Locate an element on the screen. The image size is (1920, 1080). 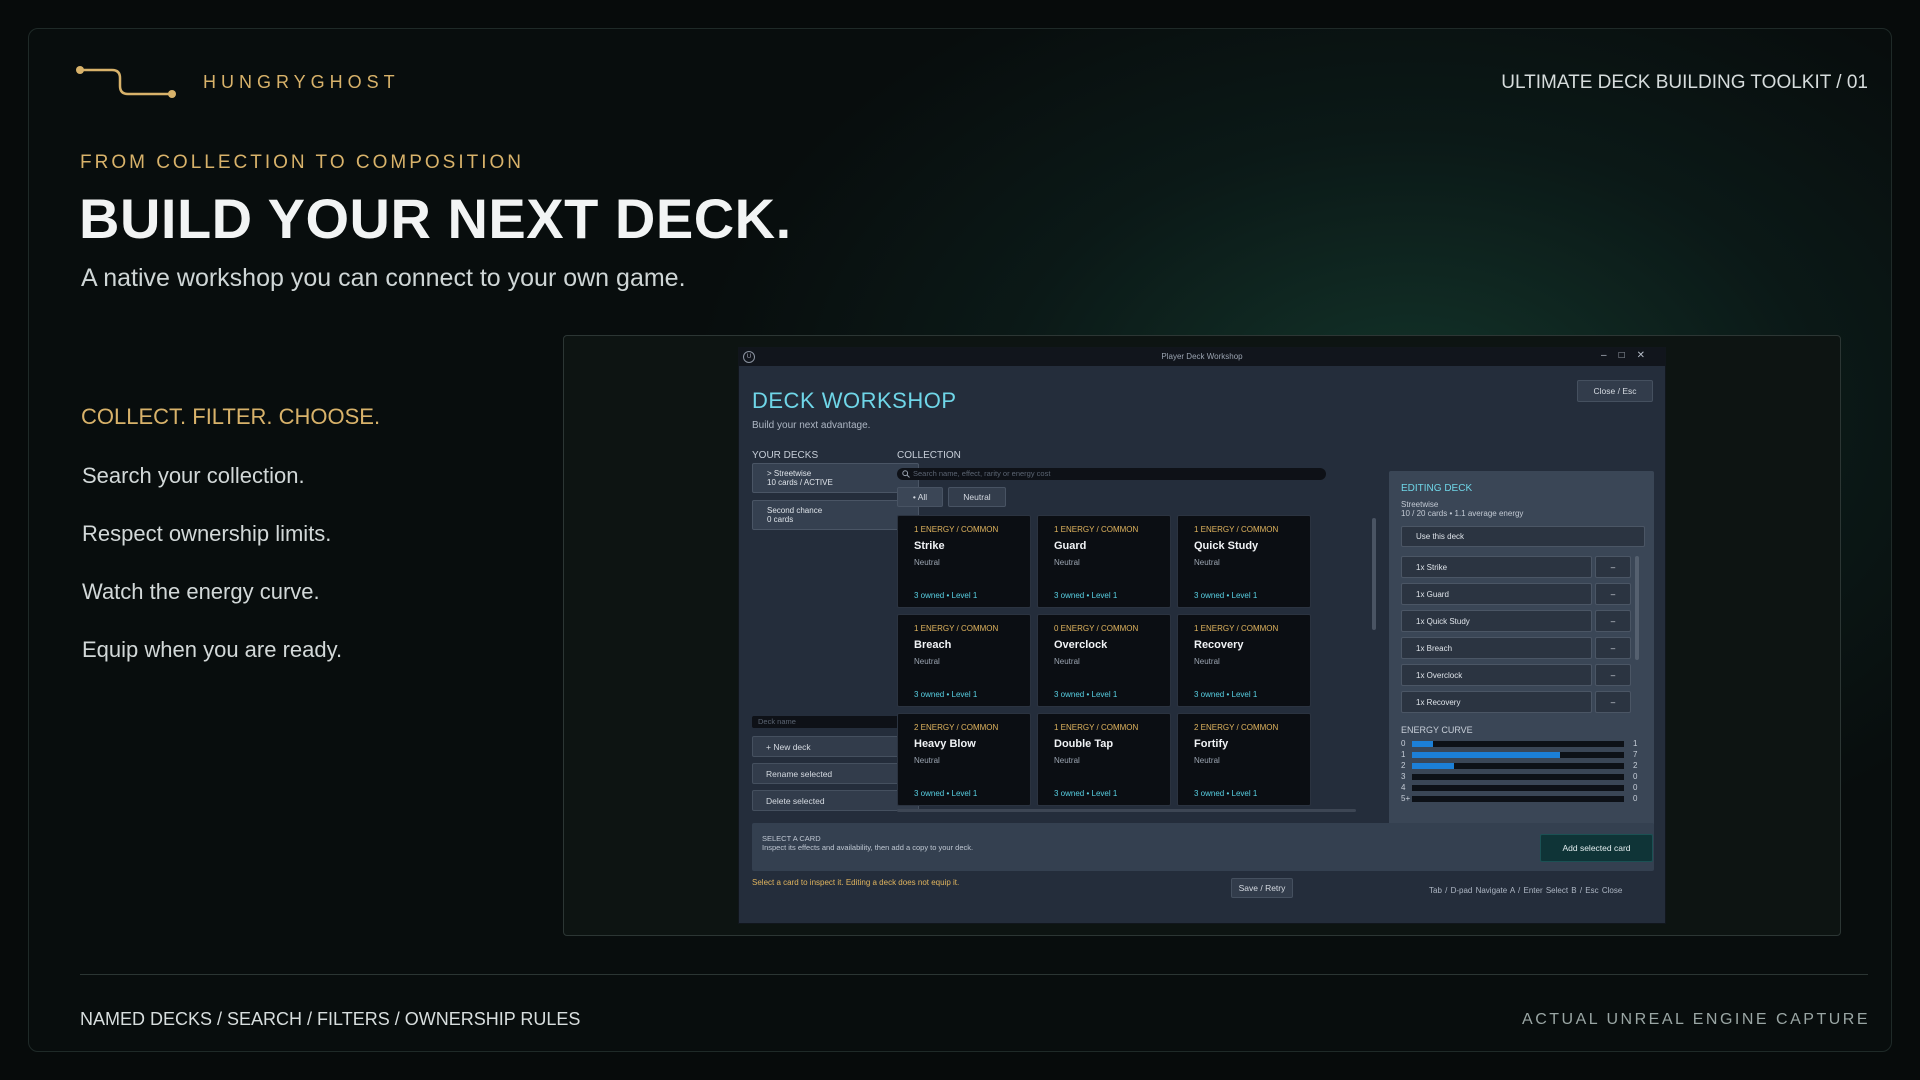
energy-curve-row: 5+ 0 is located at coordinates (1521, 799).